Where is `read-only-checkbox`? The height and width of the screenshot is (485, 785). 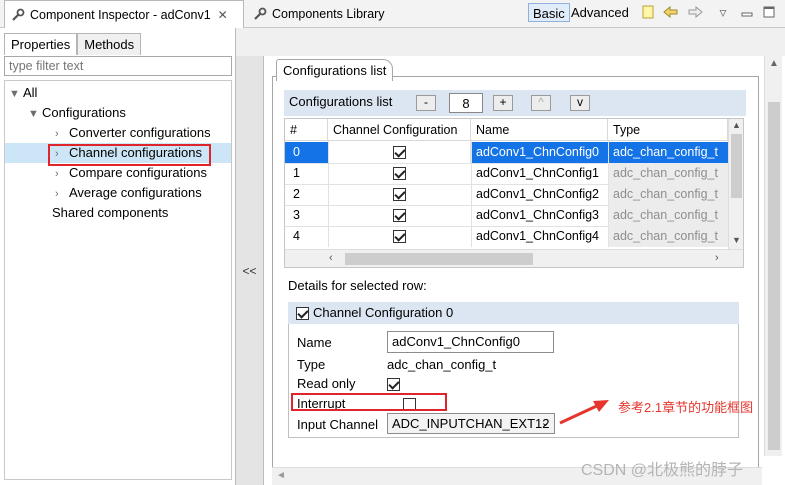 read-only-checkbox is located at coordinates (393, 385).